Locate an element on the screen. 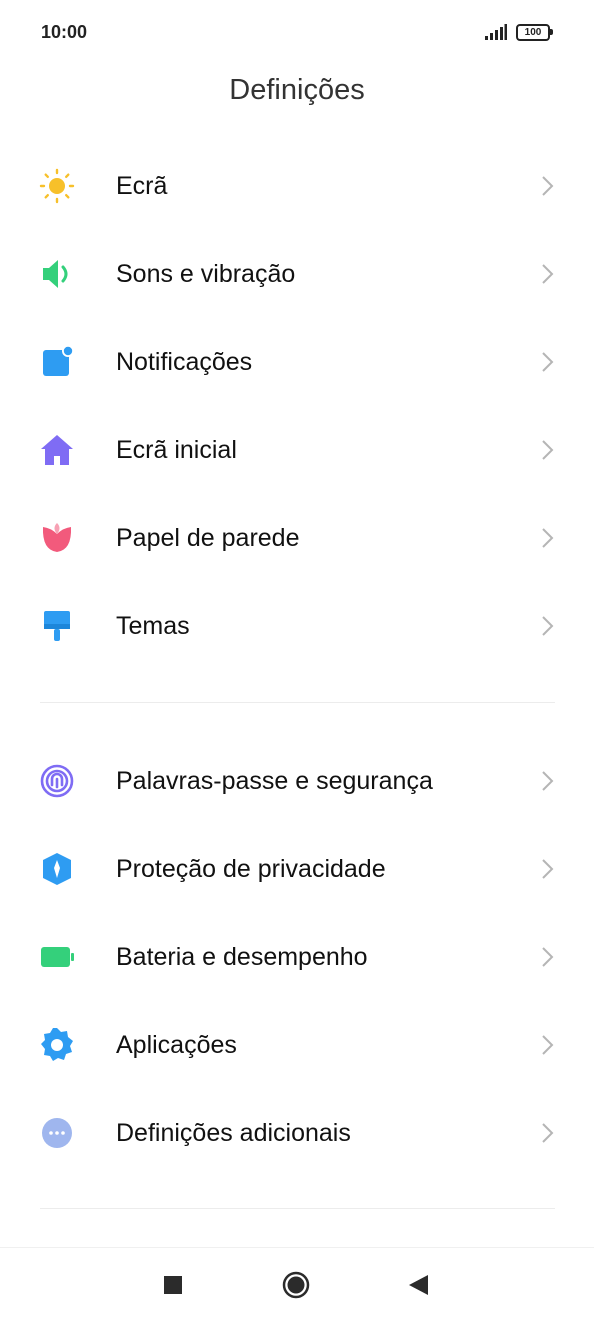 This screenshot has height=1321, width=594. settings-item-passwords-security: Palavras-passe e segurança is located at coordinates (297, 781).